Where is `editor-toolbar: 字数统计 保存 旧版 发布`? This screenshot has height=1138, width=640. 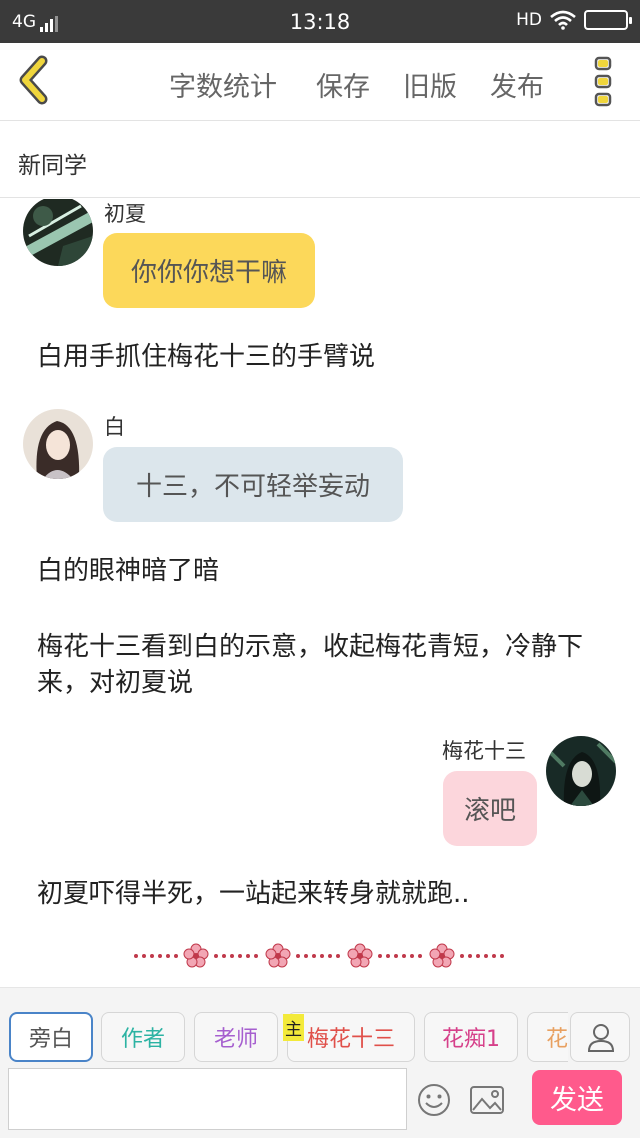 editor-toolbar: 字数统计 保存 旧版 发布 is located at coordinates (320, 82).